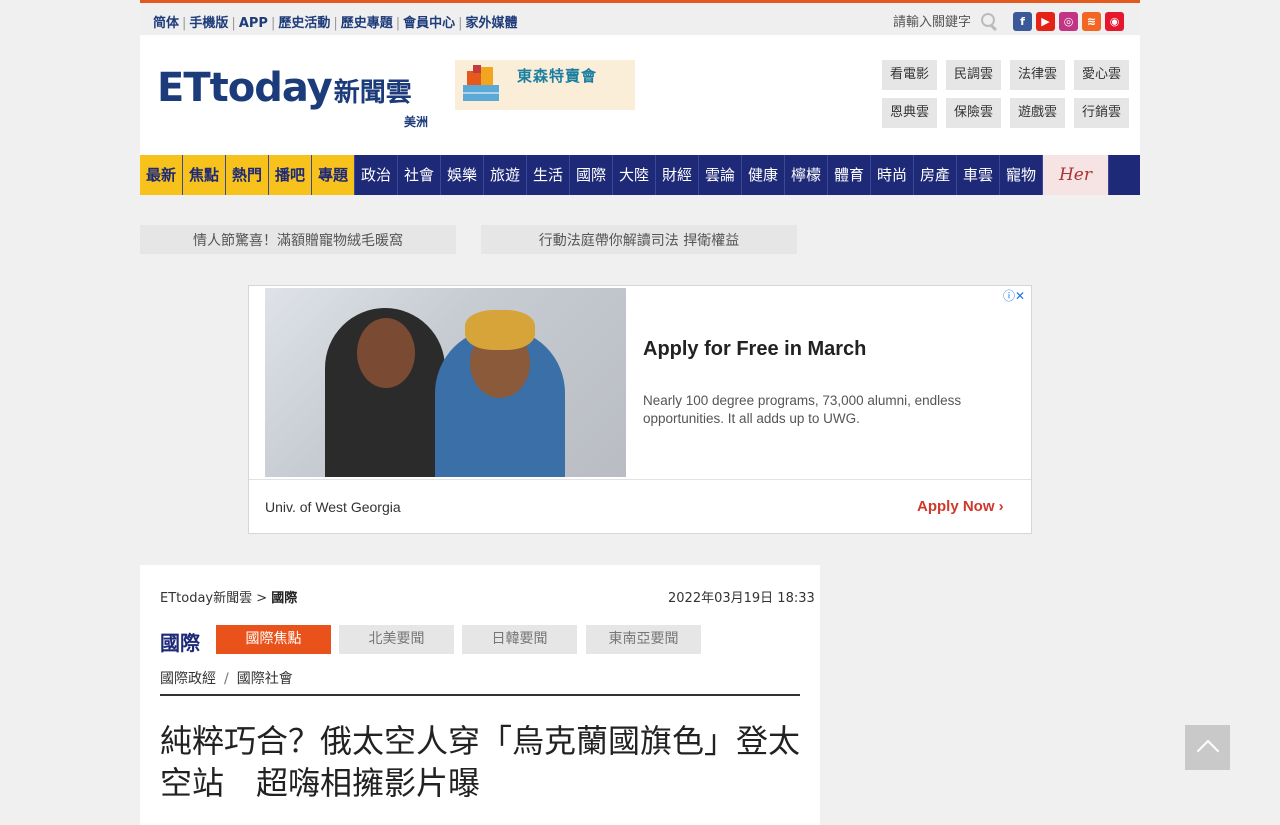 This screenshot has height=825, width=1280. What do you see at coordinates (1021, 175) in the screenshot?
I see `nav-pets: 寵物` at bounding box center [1021, 175].